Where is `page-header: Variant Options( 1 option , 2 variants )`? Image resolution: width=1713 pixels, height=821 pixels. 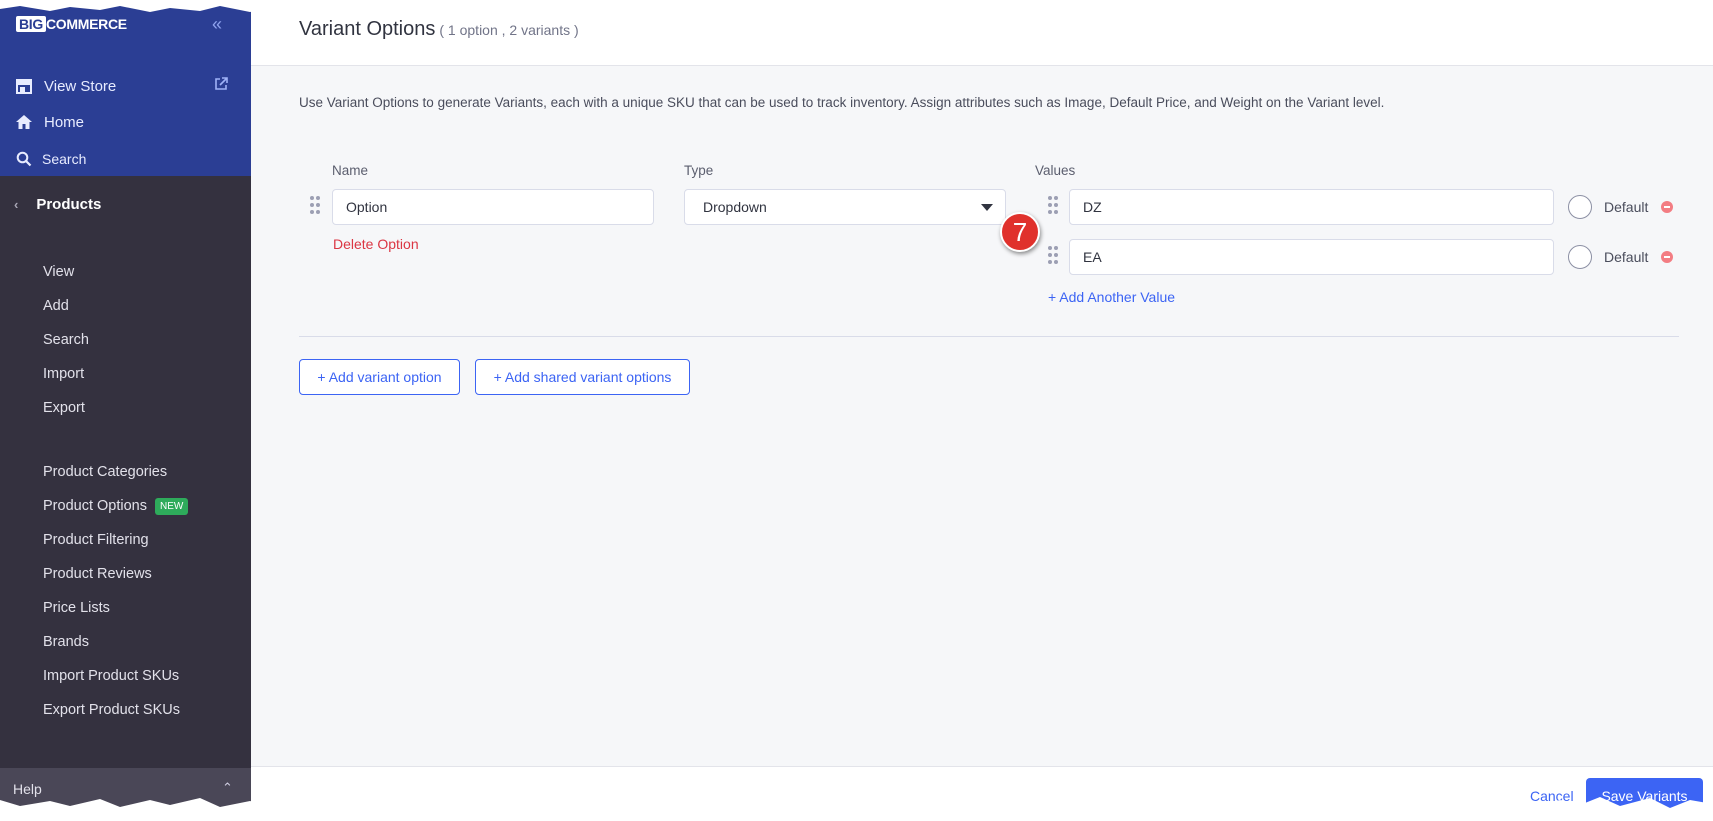
page-header: Variant Options( 1 option , 2 variants ) is located at coordinates (982, 33).